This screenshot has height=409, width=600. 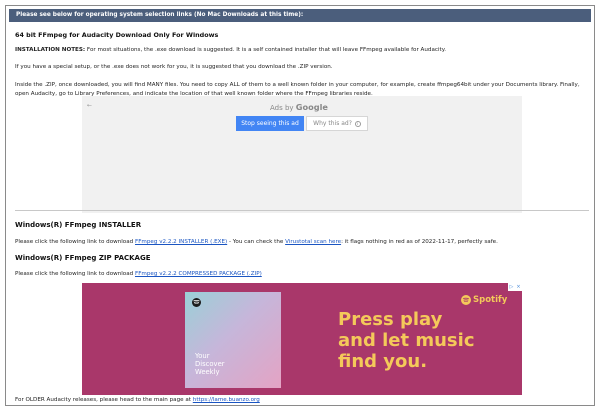 I want to click on why-this-ad-label: Why this ad?, so click(x=332, y=123).